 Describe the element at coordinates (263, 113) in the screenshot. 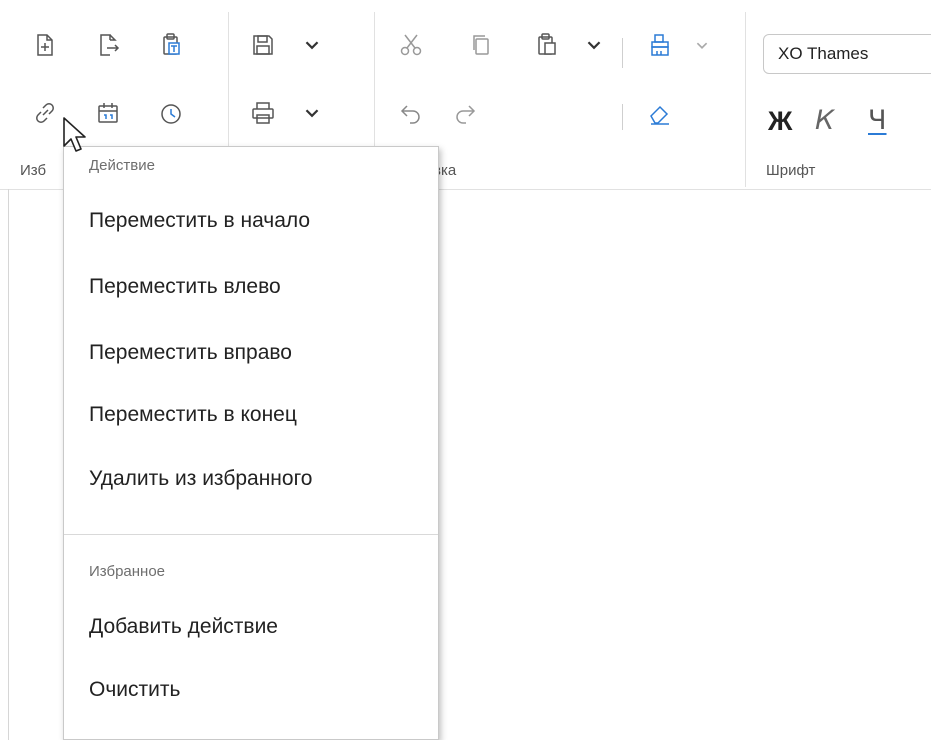

I see `print-icon` at that location.